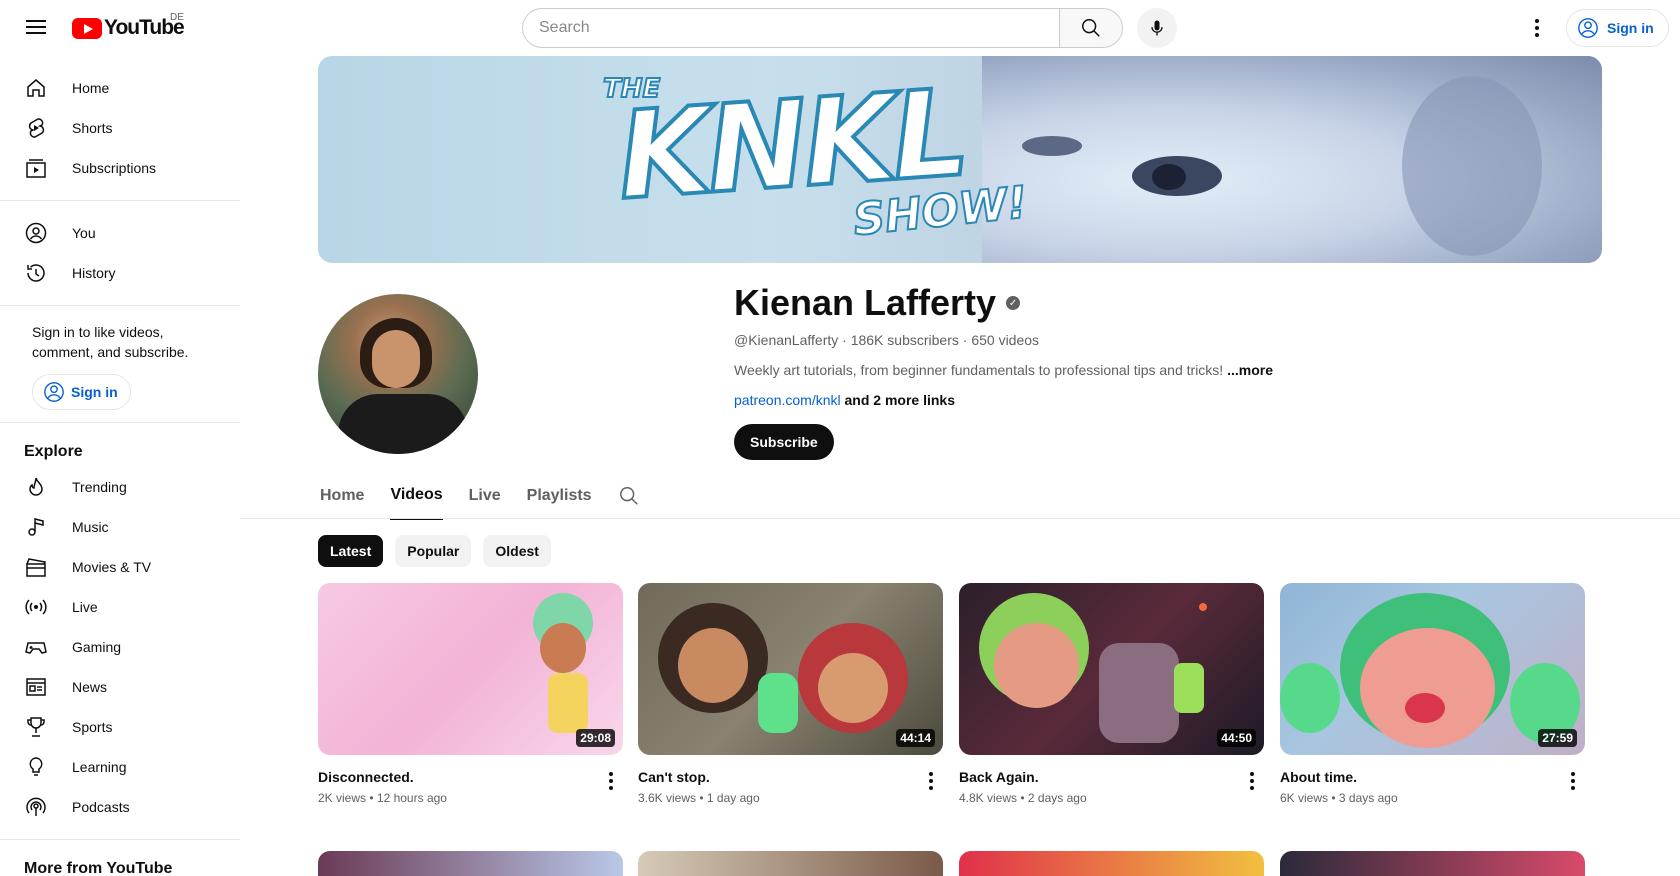  I want to click on chip-oldest: Oldest, so click(517, 551).